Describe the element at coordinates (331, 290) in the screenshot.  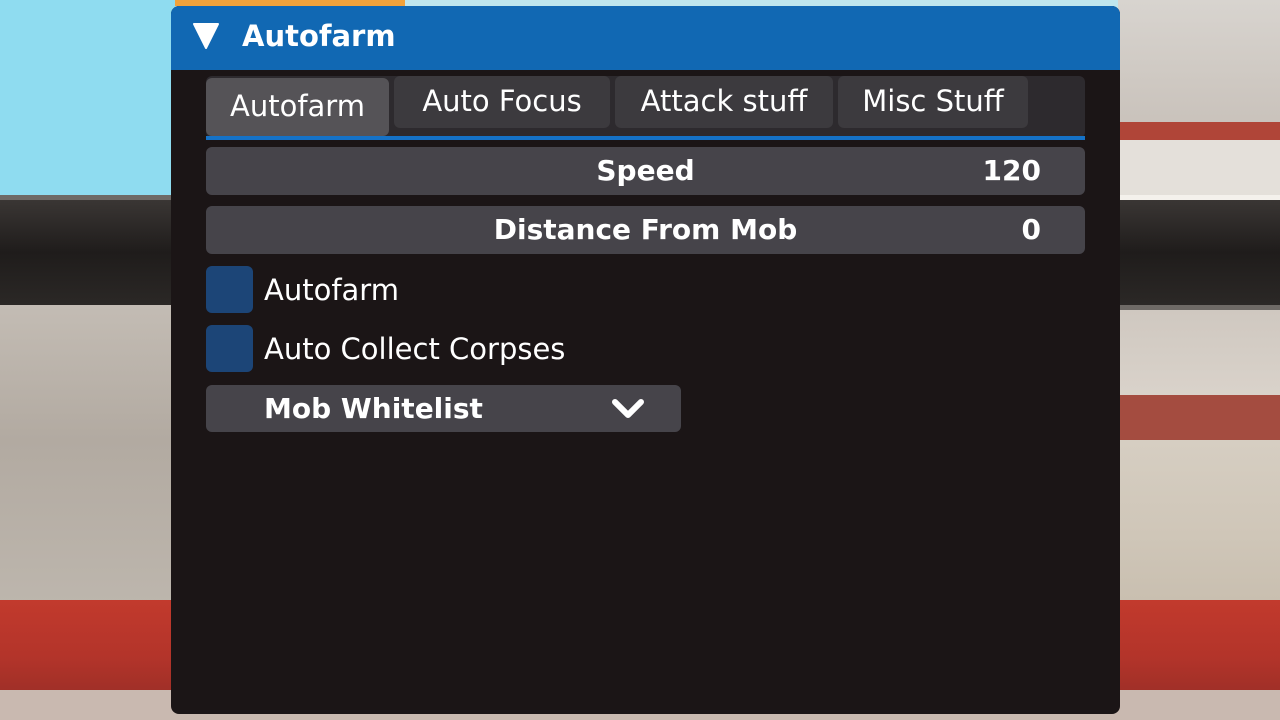
I see `toggle-label: Autofarm` at that location.